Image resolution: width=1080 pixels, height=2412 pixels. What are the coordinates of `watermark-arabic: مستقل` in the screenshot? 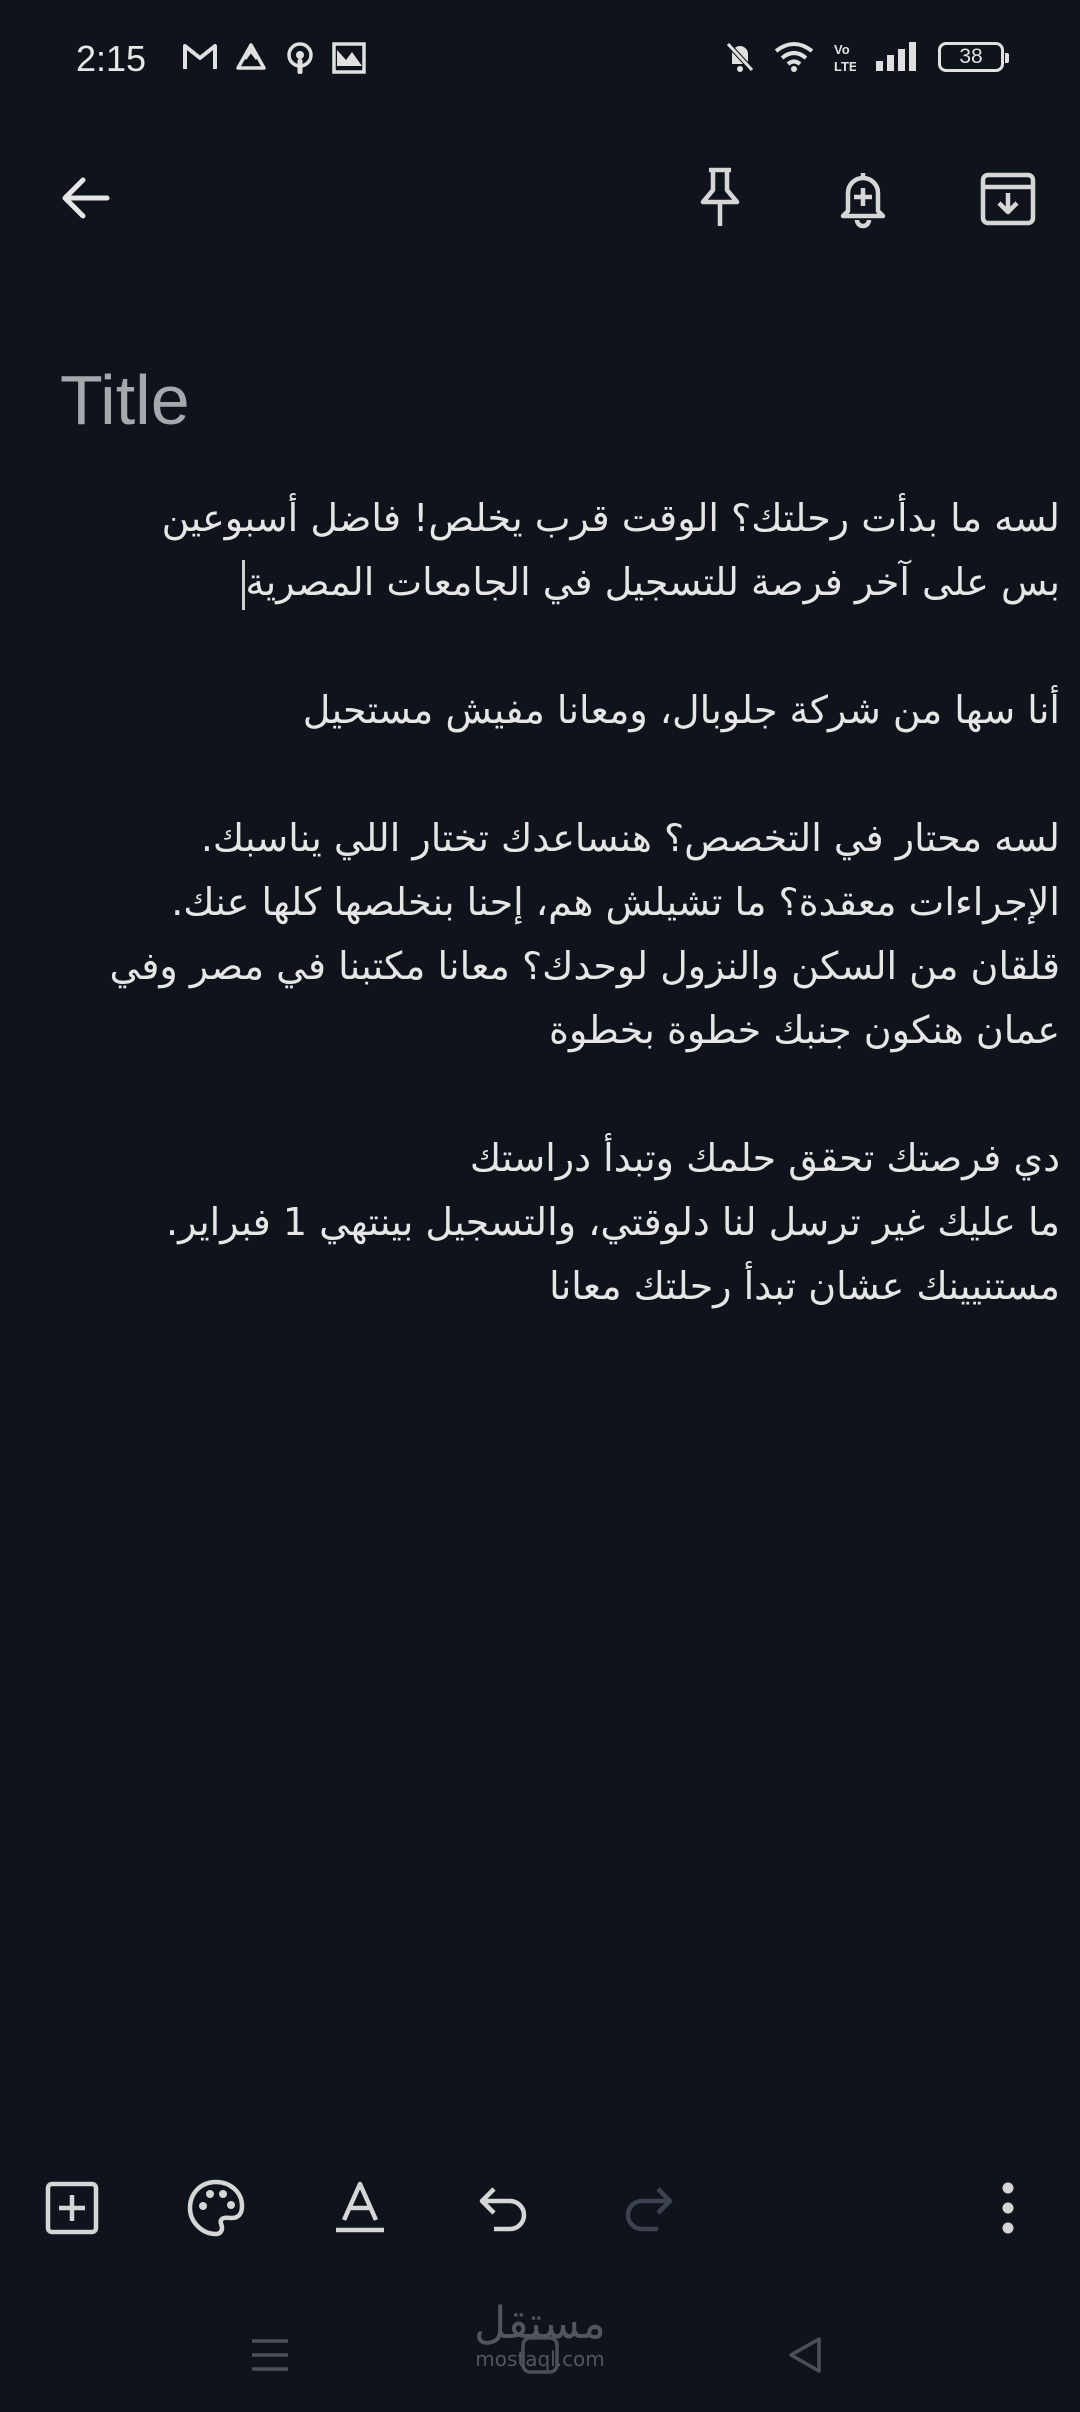 It's located at (540, 2323).